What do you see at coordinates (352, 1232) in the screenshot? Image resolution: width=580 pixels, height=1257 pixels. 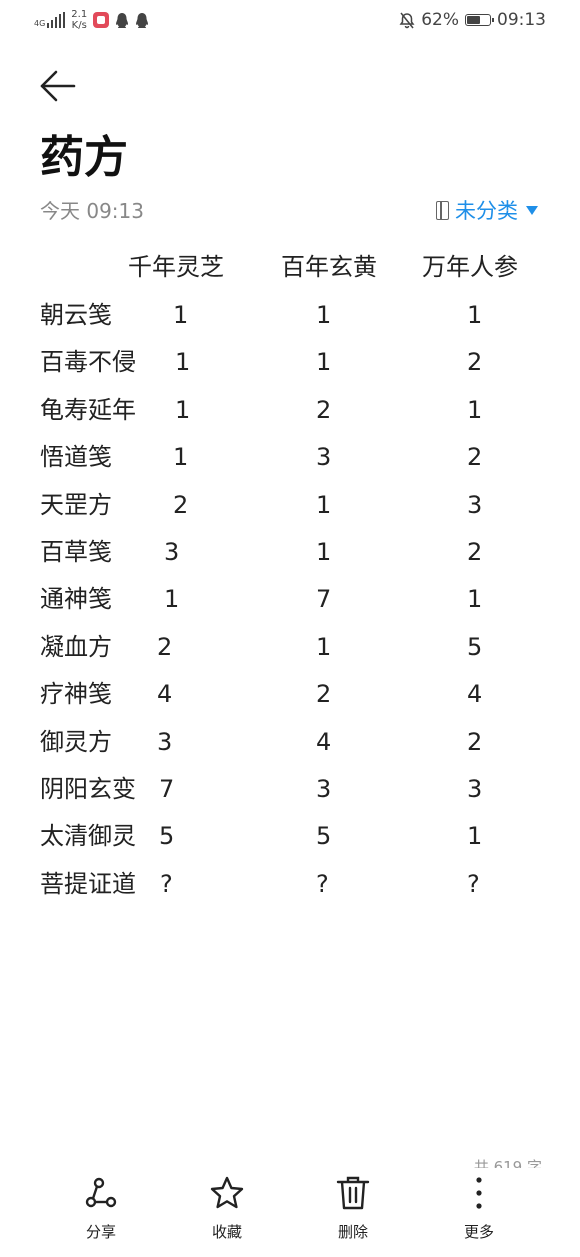 I see `delete-label: 删除` at bounding box center [352, 1232].